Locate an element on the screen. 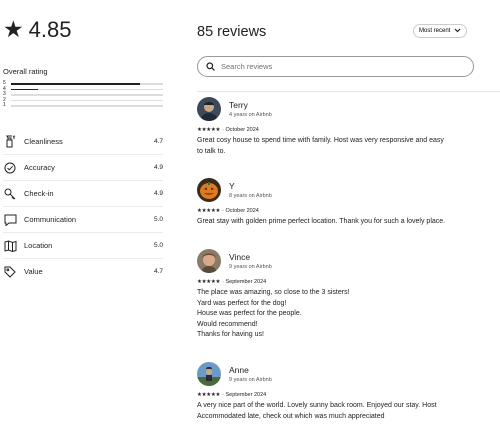 The height and width of the screenshot is (428, 500). search-input is located at coordinates (347, 66).